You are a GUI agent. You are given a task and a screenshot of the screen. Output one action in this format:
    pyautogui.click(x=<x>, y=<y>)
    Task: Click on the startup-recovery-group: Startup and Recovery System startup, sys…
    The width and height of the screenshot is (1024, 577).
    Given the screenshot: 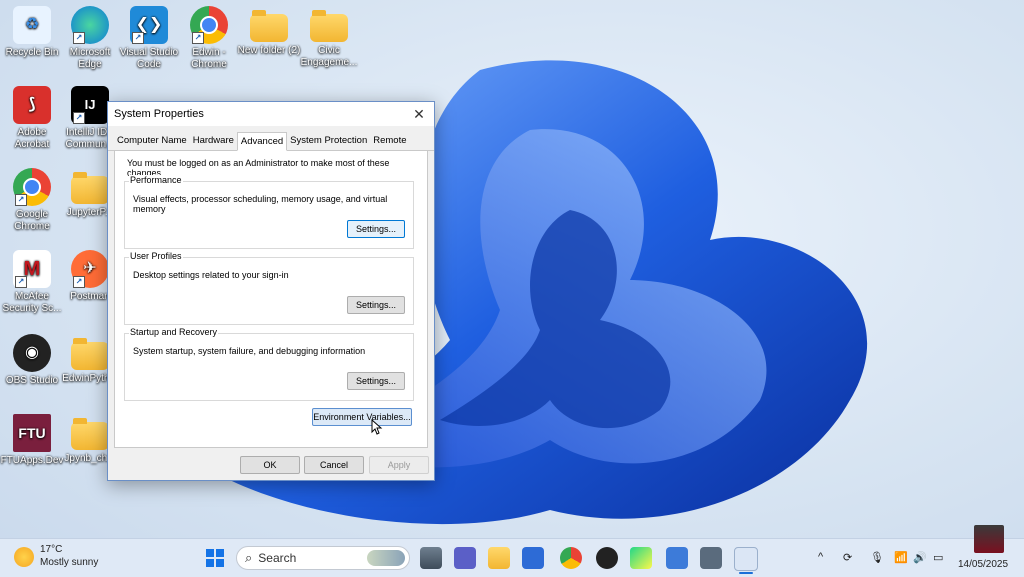 What is the action you would take?
    pyautogui.click(x=269, y=364)
    